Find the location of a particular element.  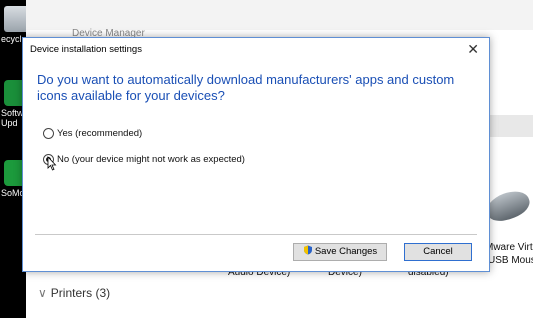

option-yes: Yes (recommended) is located at coordinates (92, 133).